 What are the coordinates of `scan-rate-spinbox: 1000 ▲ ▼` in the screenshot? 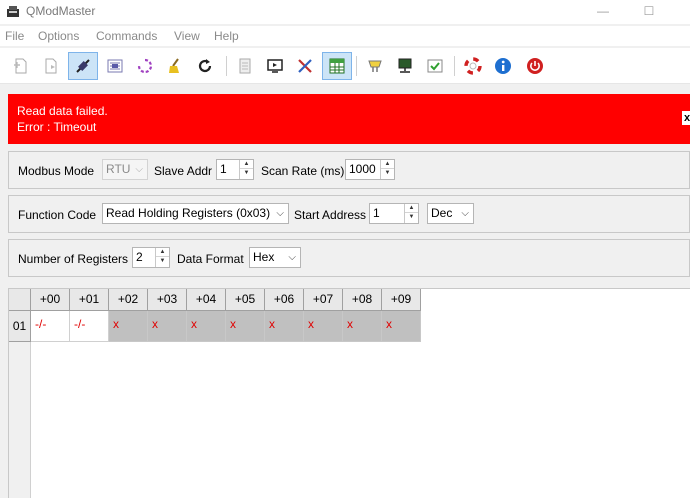 It's located at (370, 169).